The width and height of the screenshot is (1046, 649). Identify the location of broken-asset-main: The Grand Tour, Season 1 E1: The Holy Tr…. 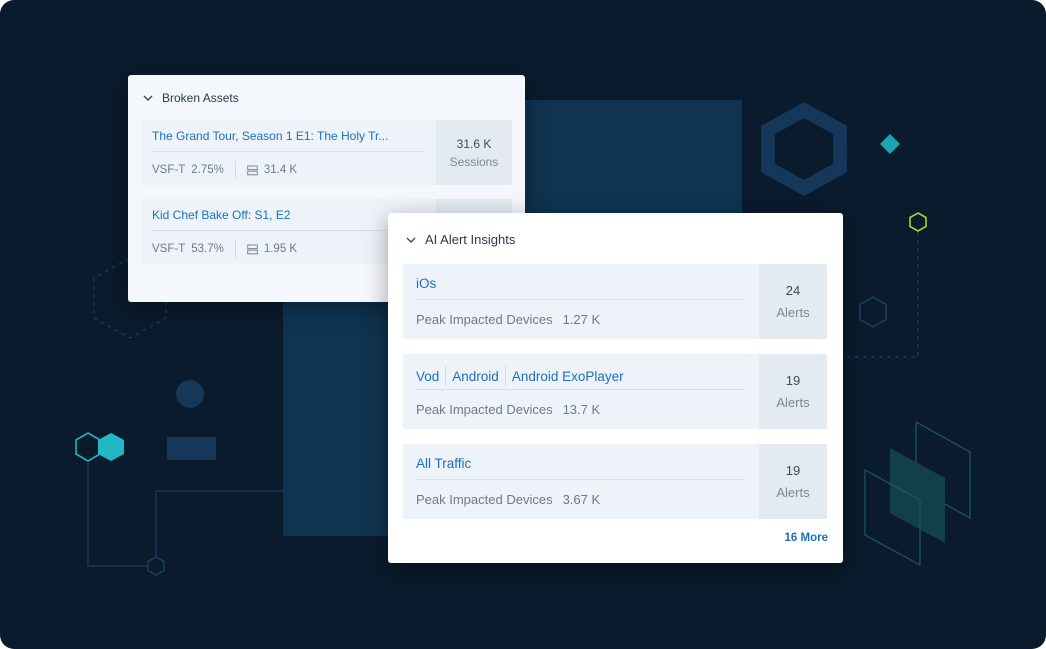
(288, 152).